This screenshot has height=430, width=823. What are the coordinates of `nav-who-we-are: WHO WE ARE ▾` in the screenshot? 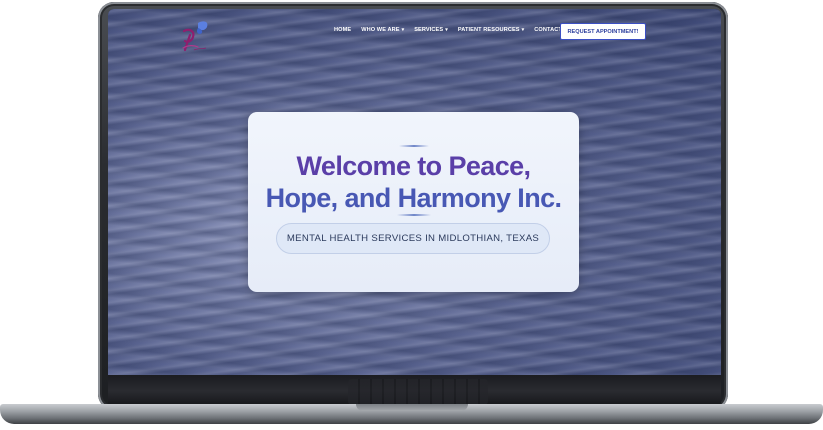 It's located at (382, 30).